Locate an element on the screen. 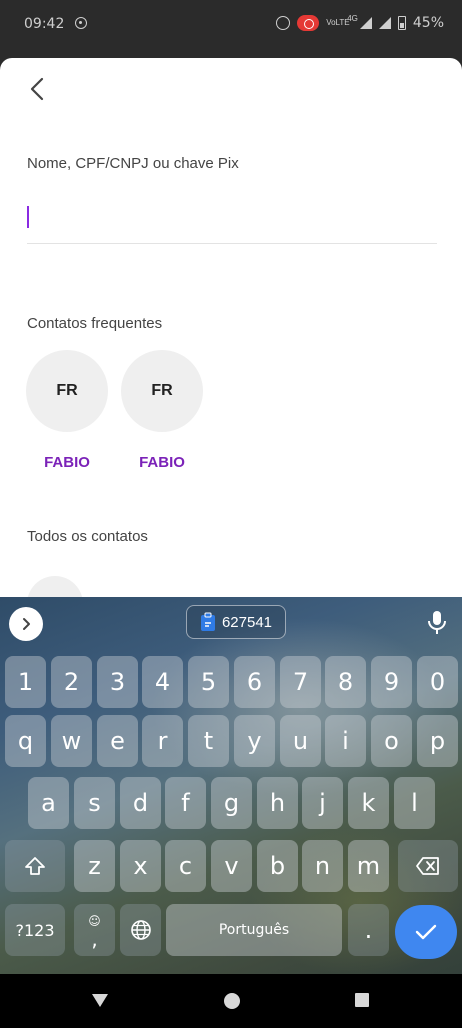 This screenshot has height=1028, width=462. checkmark-icon is located at coordinates (426, 932).